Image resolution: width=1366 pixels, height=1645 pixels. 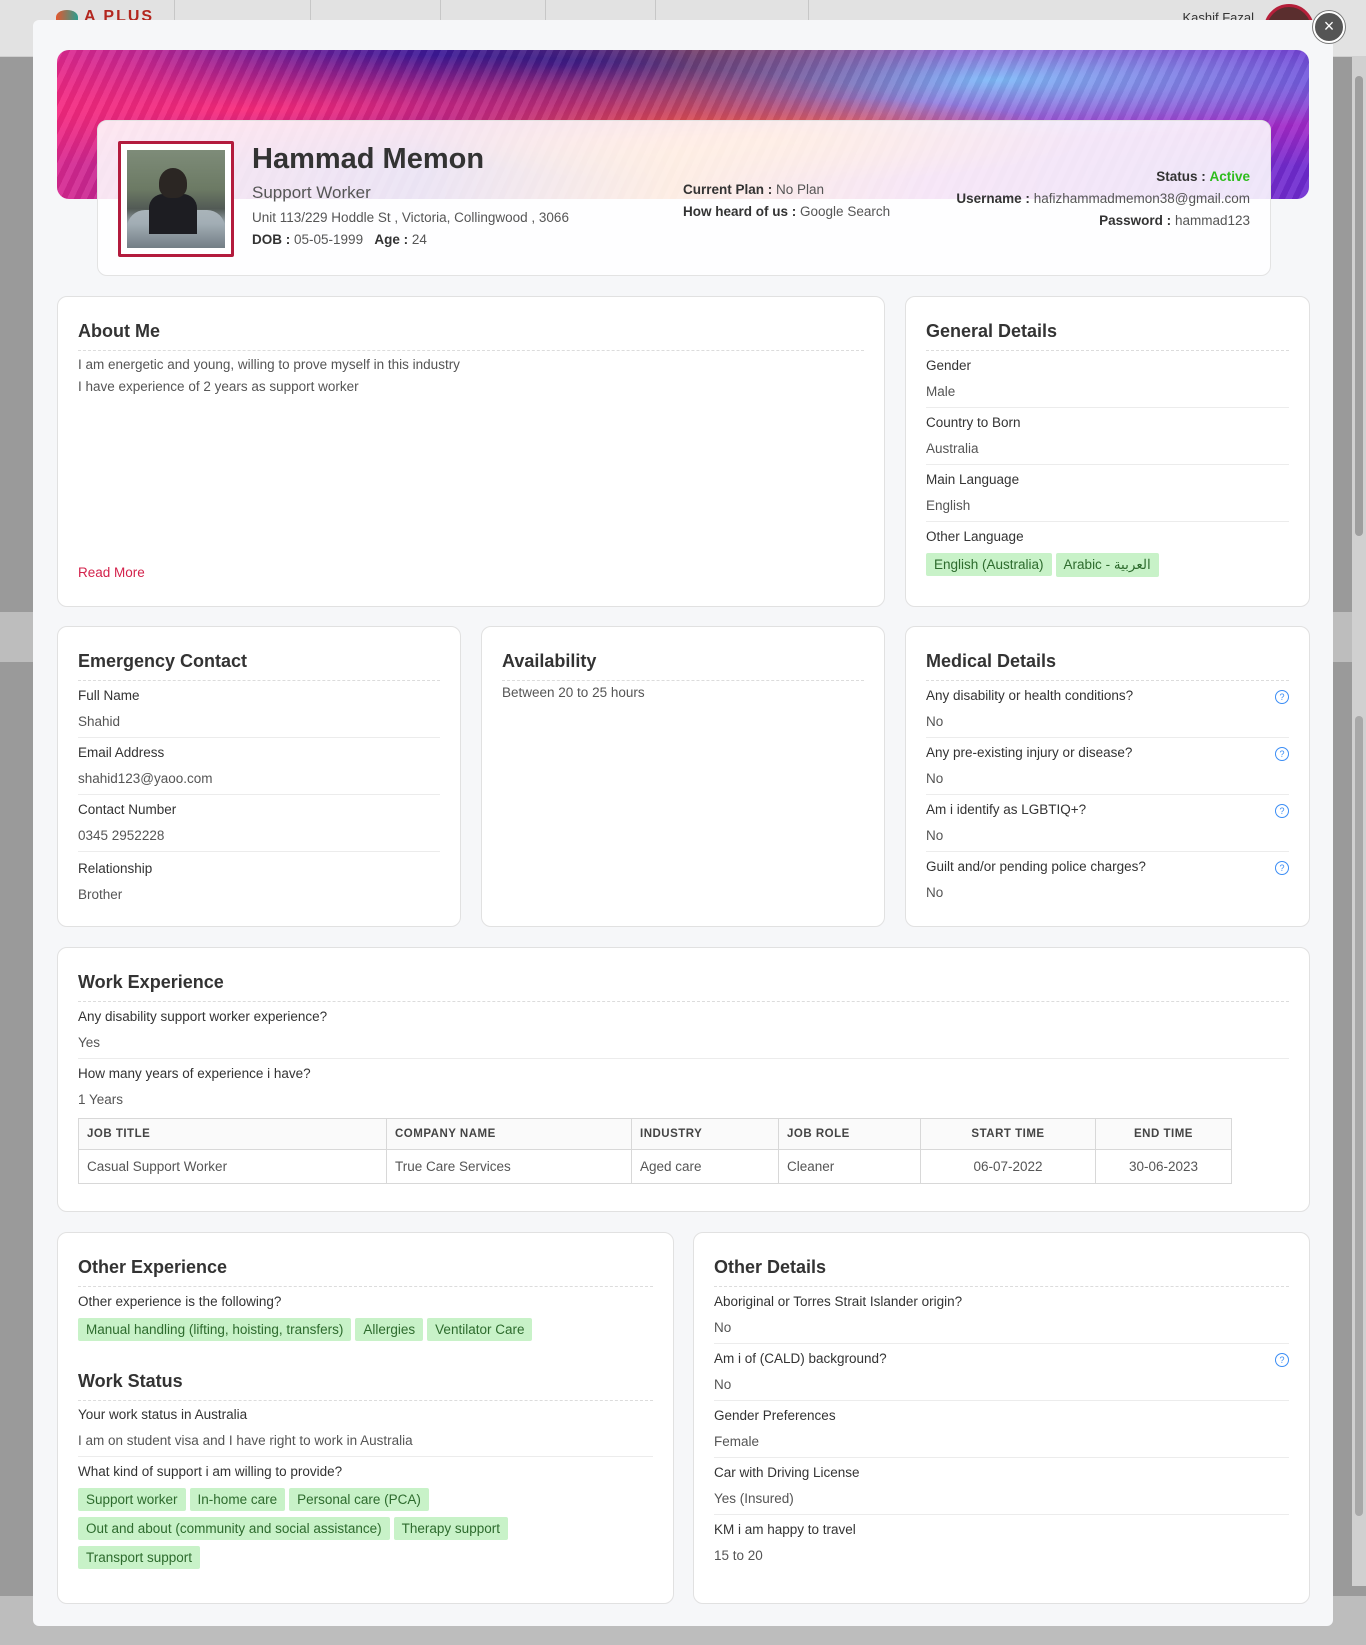 What do you see at coordinates (948, 505) in the screenshot?
I see `main-language-value: English` at bounding box center [948, 505].